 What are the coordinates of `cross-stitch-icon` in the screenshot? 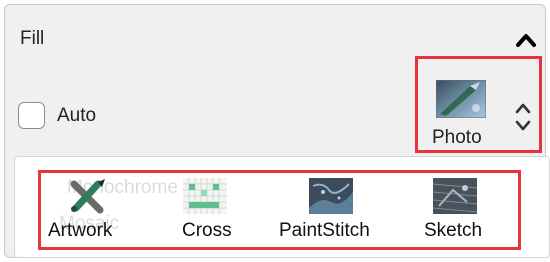 It's located at (205, 196).